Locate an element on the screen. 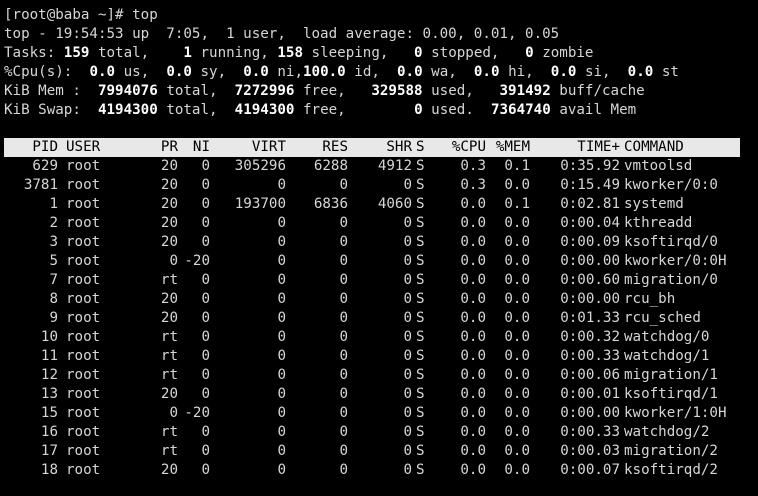 This screenshot has height=496, width=758. cell-command: rcu_bh is located at coordinates (650, 299).